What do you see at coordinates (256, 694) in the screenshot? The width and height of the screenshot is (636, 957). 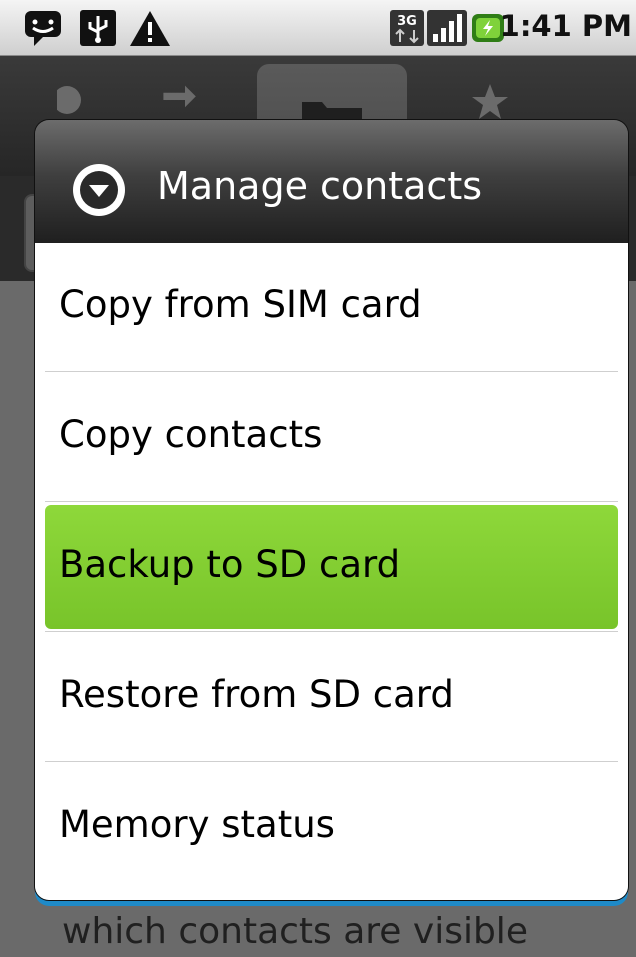 I see `menu-item-label: Restore from SD card` at bounding box center [256, 694].